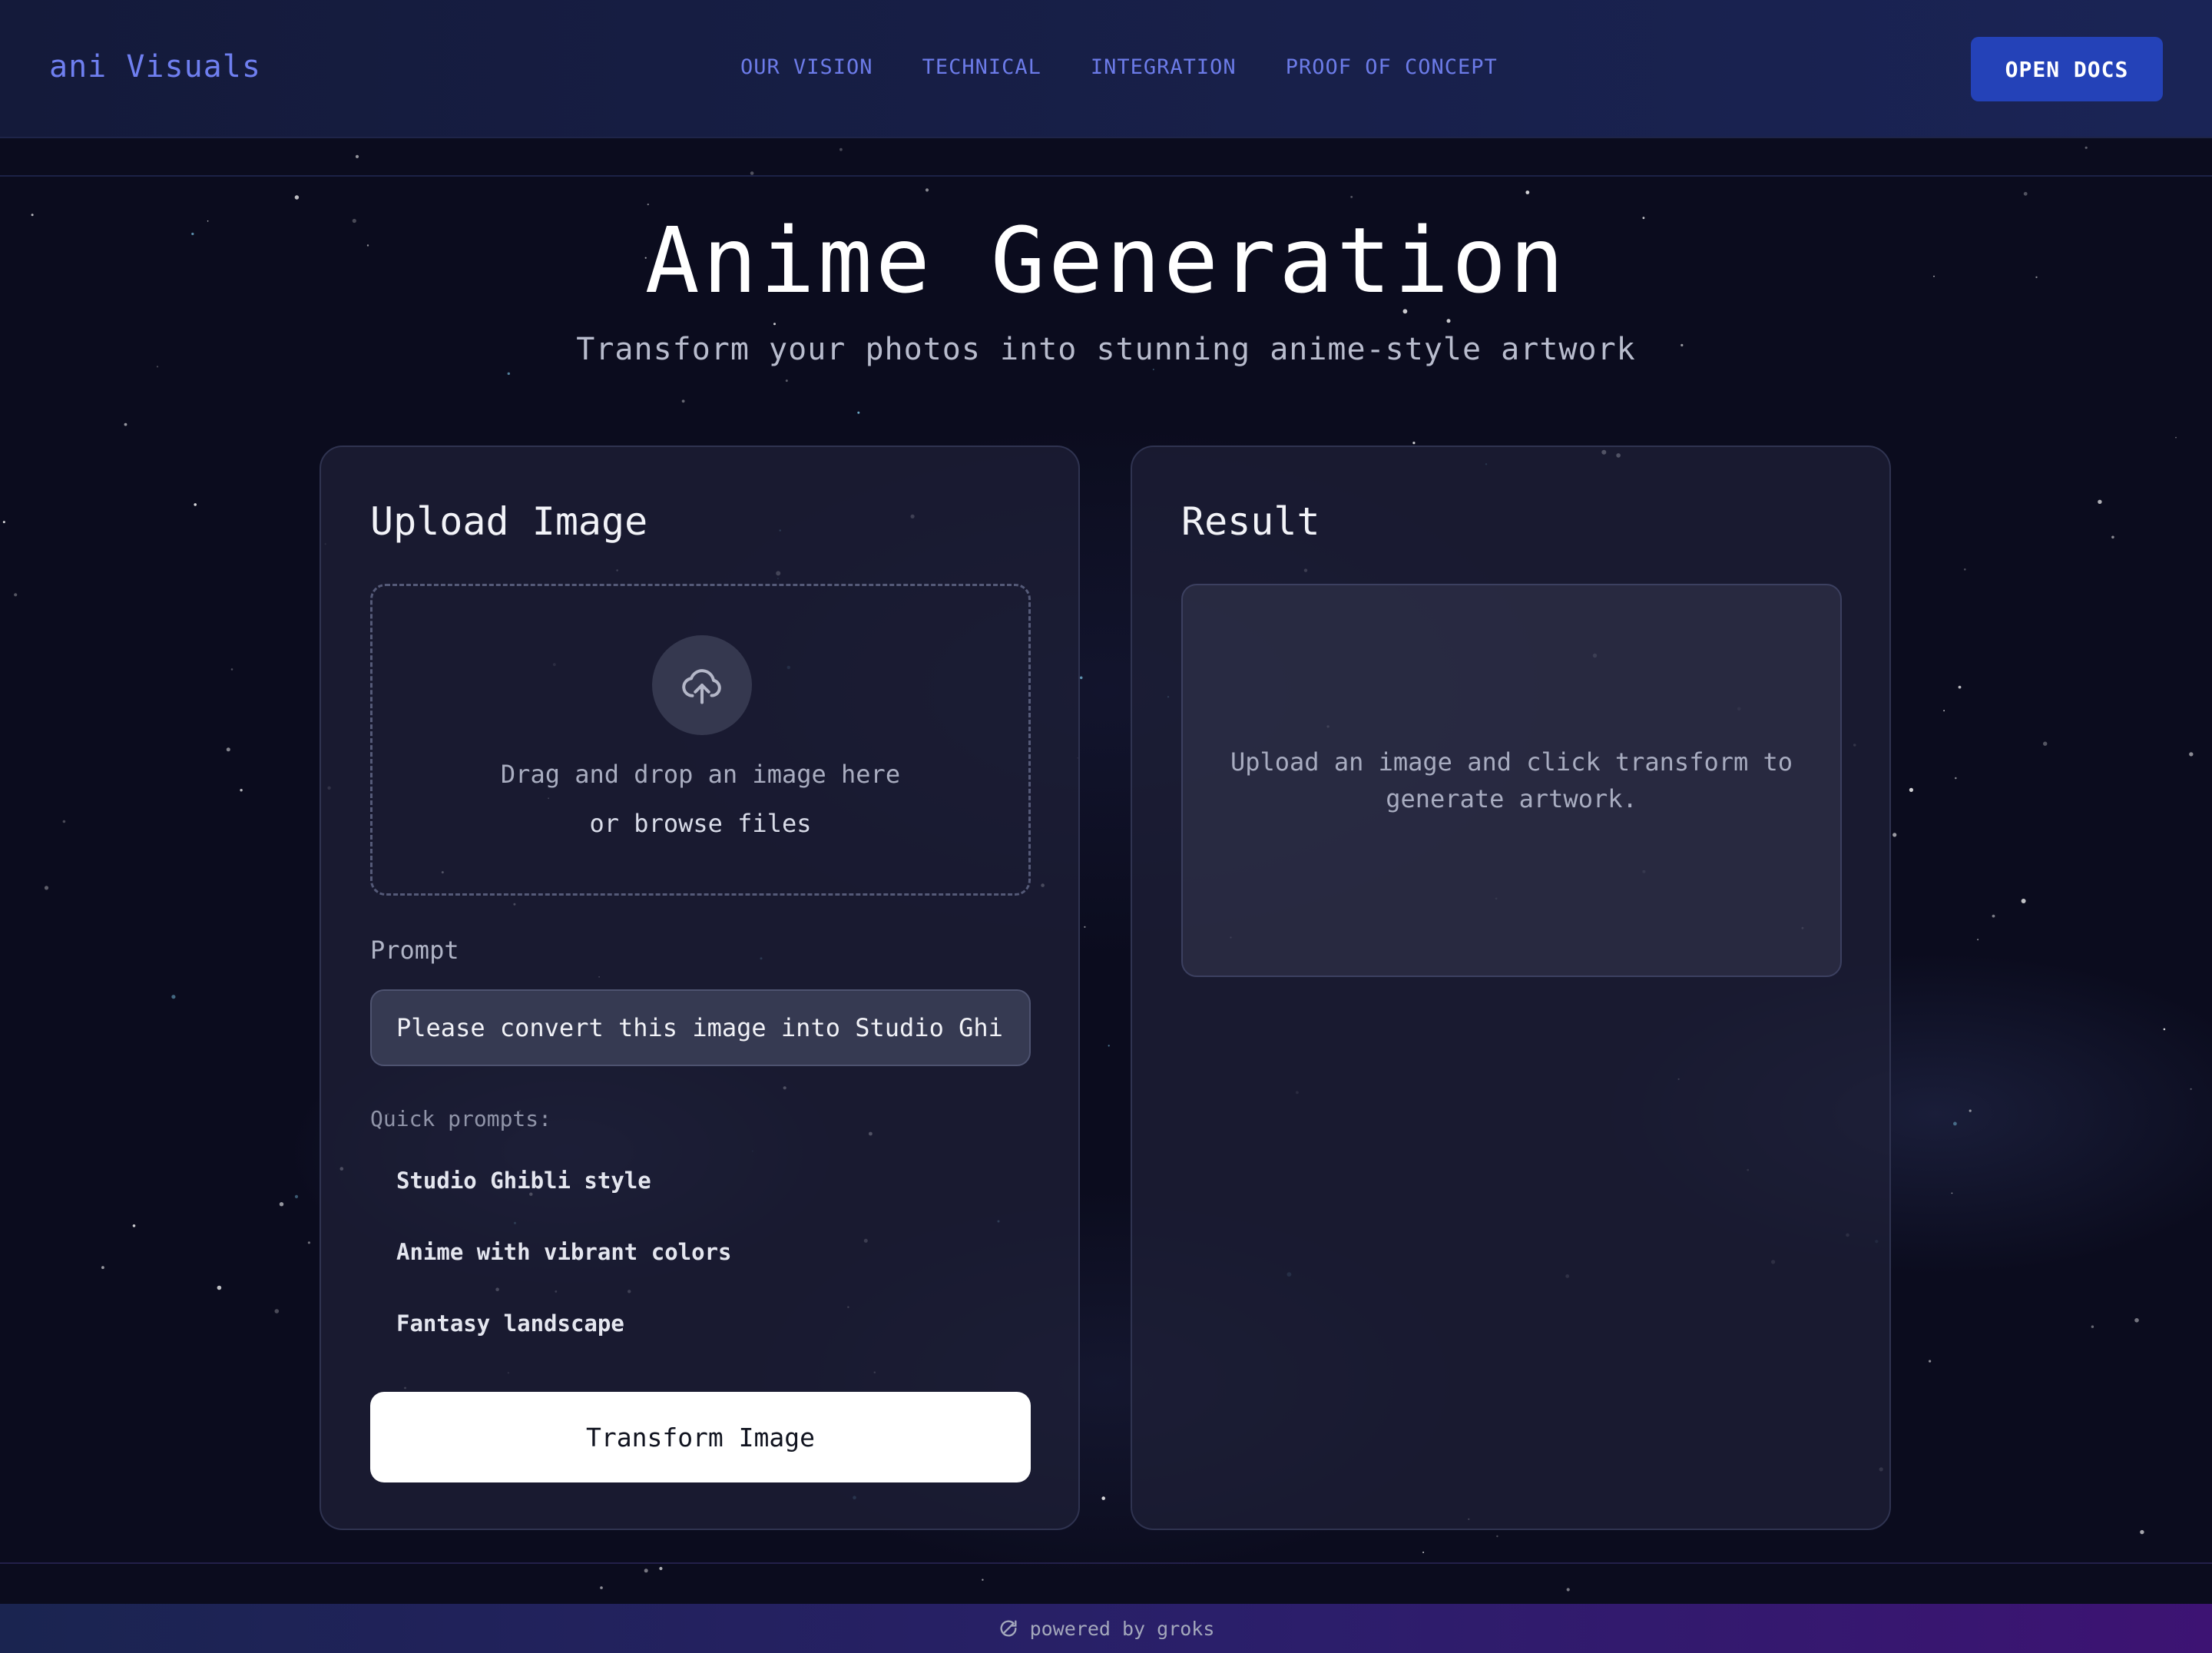  I want to click on cloud-upload-icon, so click(702, 686).